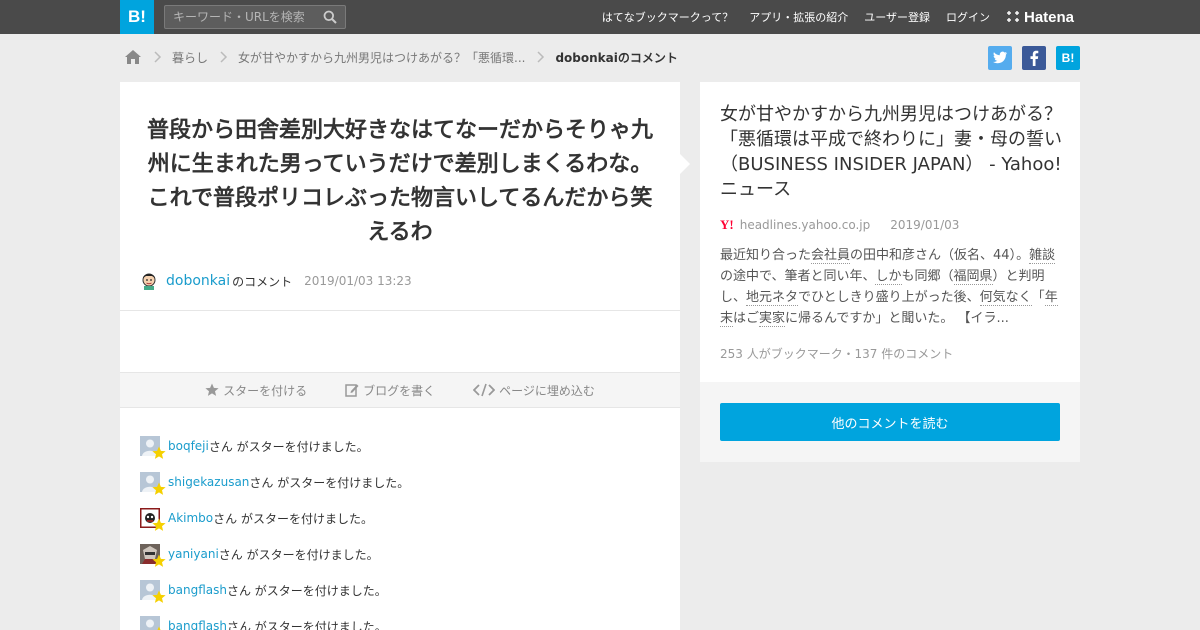 This screenshot has height=630, width=1200. I want to click on hatena-mark-icon, so click(1013, 16).